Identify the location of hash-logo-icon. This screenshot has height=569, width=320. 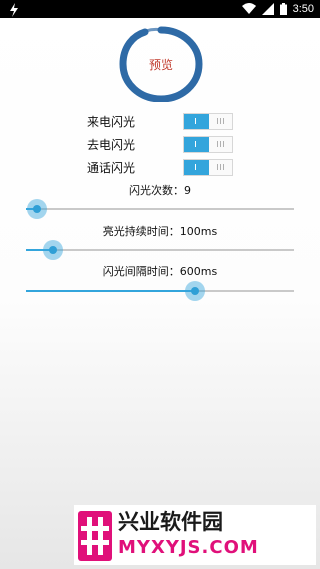
(95, 536).